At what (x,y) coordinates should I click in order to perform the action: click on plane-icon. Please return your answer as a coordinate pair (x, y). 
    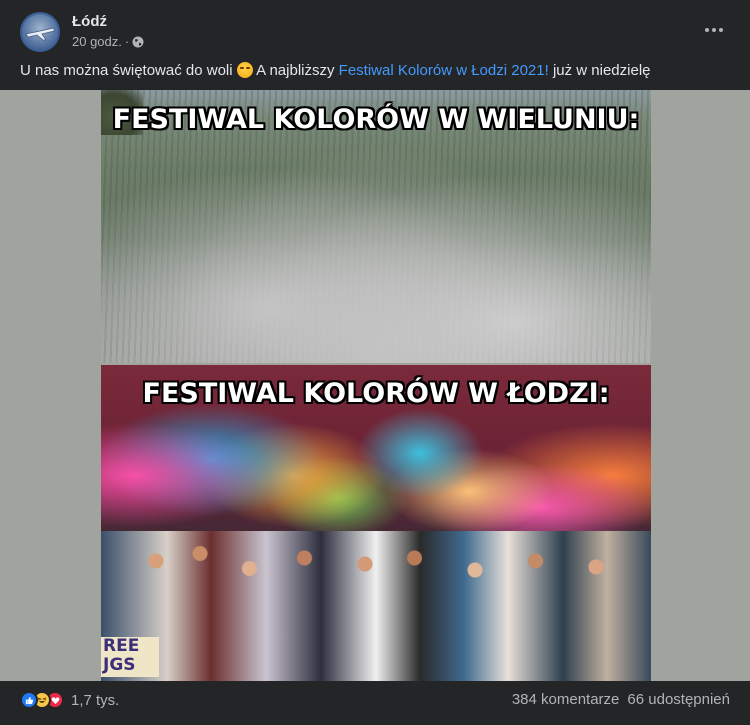
    Looking at the image, I should click on (40, 34).